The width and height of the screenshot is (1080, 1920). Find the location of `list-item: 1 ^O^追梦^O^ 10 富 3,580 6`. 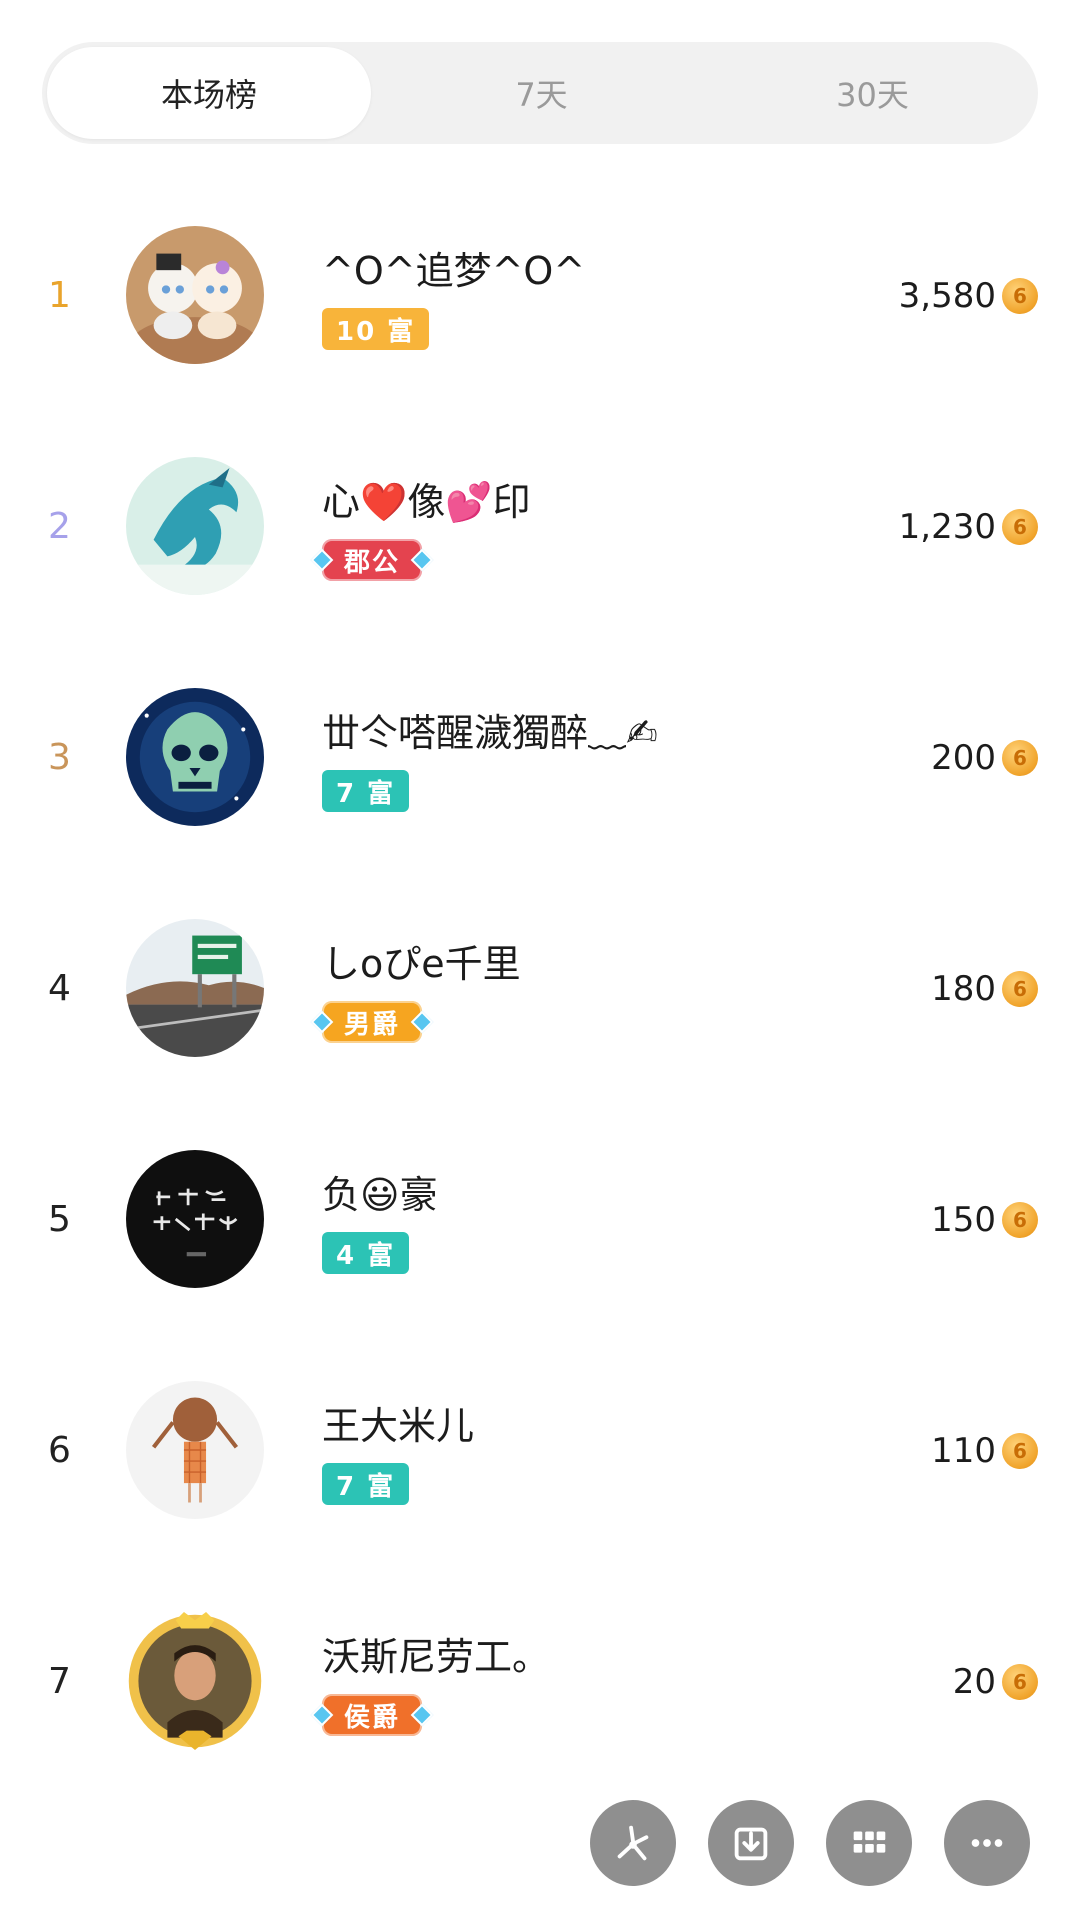

list-item: 1 ^O^追梦^O^ 10 富 3,580 6 is located at coordinates (540, 295).